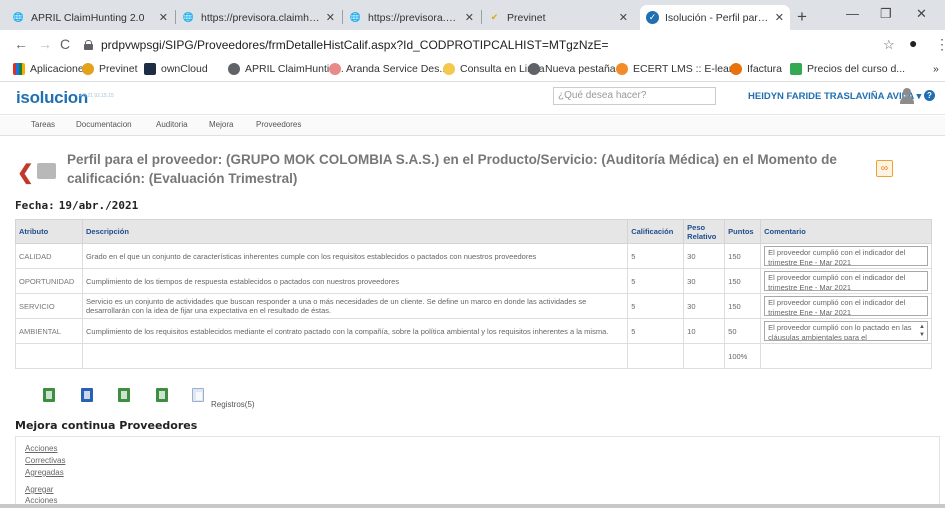 This screenshot has width=945, height=508. What do you see at coordinates (846, 231) in the screenshot?
I see `column-header-comentario: Comentario` at bounding box center [846, 231].